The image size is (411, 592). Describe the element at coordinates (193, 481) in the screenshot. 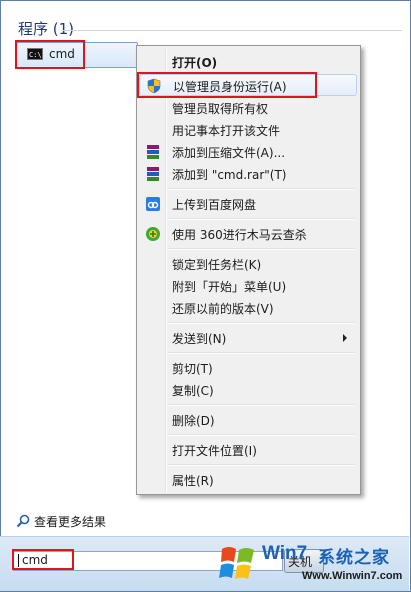

I see `menu-item-label: 属性(R)` at that location.